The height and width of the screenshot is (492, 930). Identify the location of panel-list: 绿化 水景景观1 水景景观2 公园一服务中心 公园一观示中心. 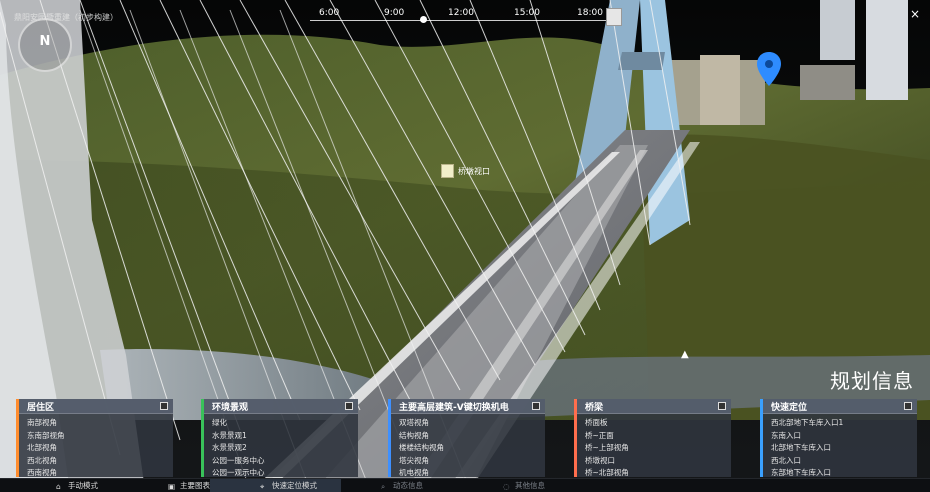
(281, 446).